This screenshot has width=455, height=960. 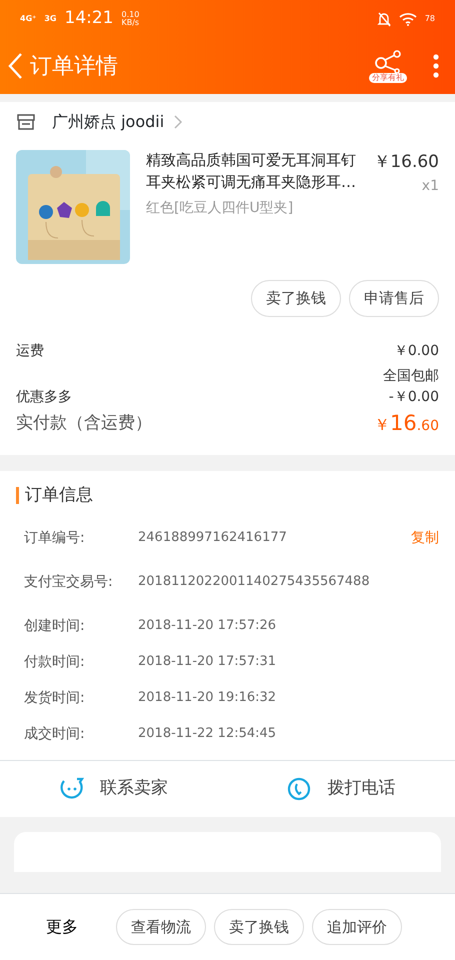 What do you see at coordinates (220, 208) in the screenshot?
I see `product-variant: 红色[吃豆人四件U型夹]` at bounding box center [220, 208].